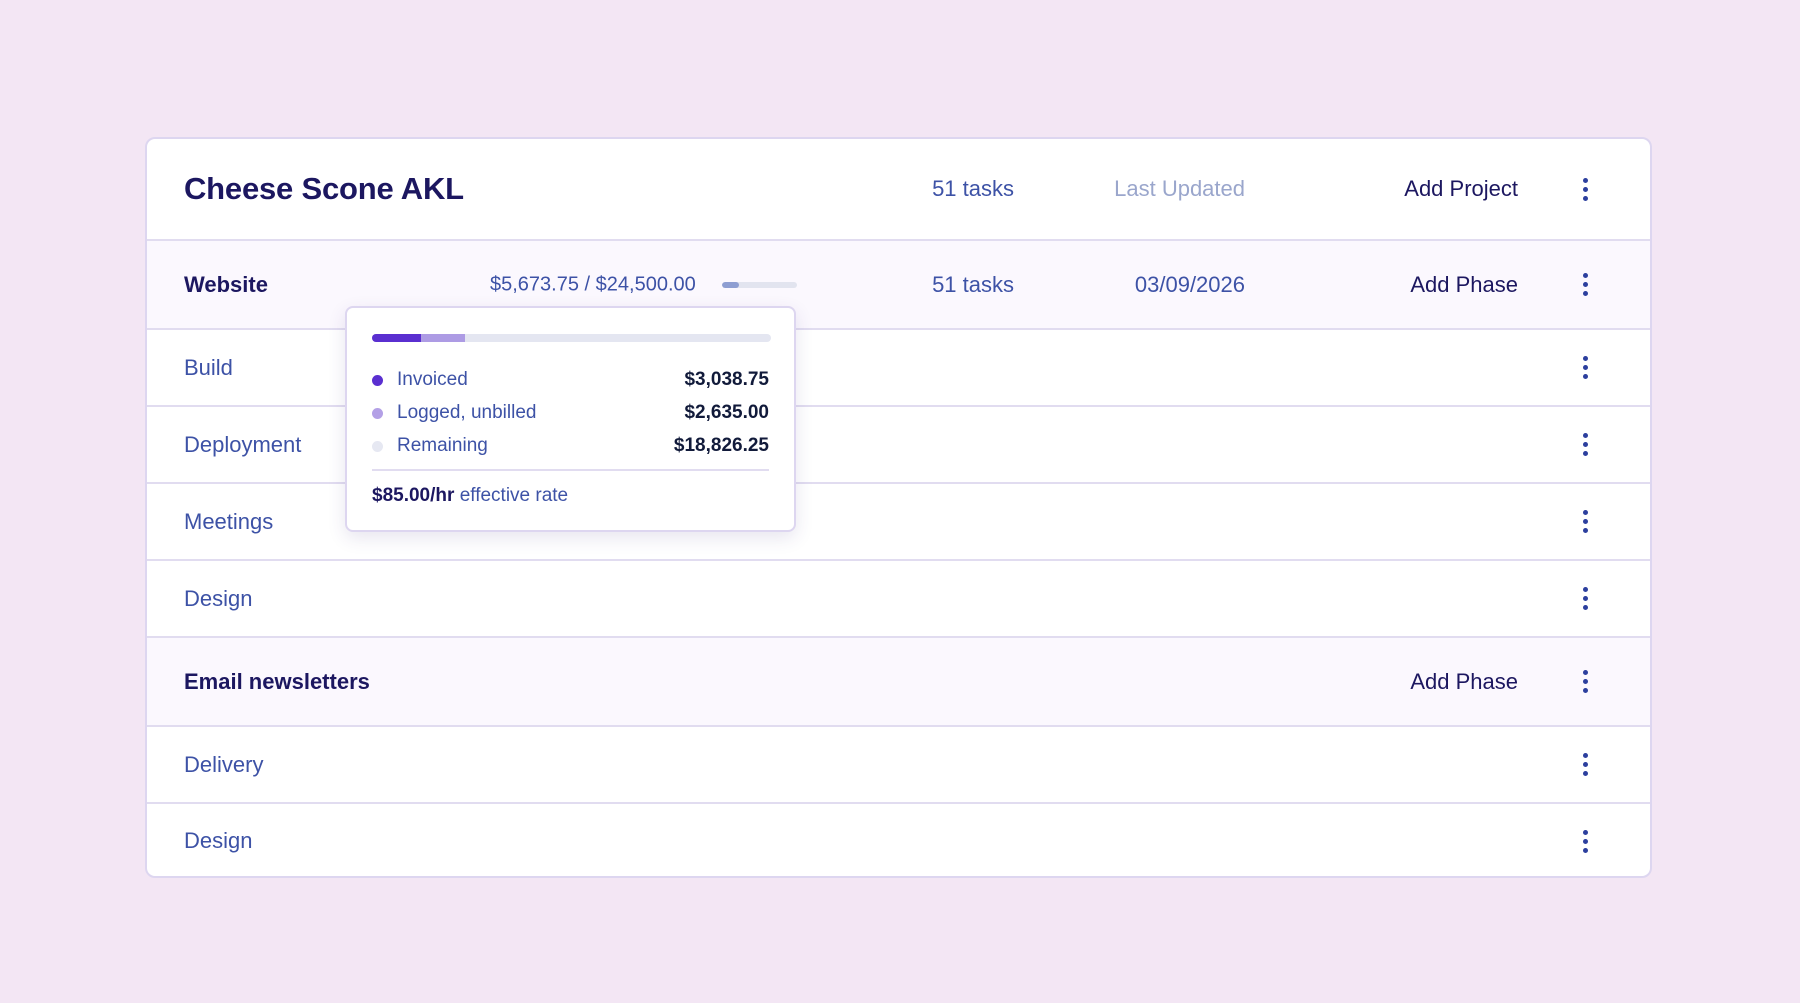 The image size is (1800, 1003). I want to click on subphase-row-delivery: Delivery, so click(898, 765).